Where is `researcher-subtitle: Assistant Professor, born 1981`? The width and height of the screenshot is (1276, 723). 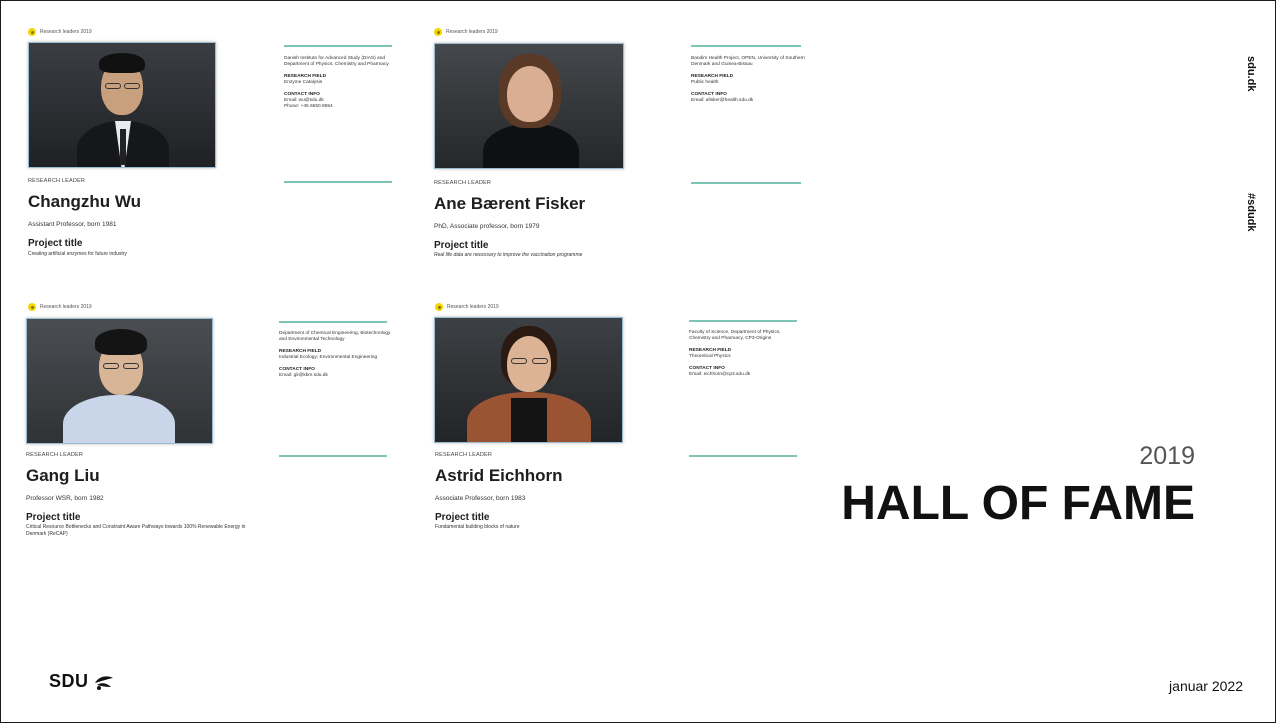
researcher-subtitle: Assistant Professor, born 1981 is located at coordinates (72, 224).